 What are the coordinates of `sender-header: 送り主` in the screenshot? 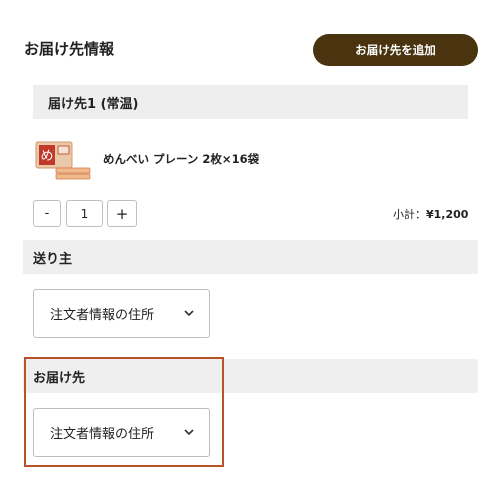 It's located at (250, 257).